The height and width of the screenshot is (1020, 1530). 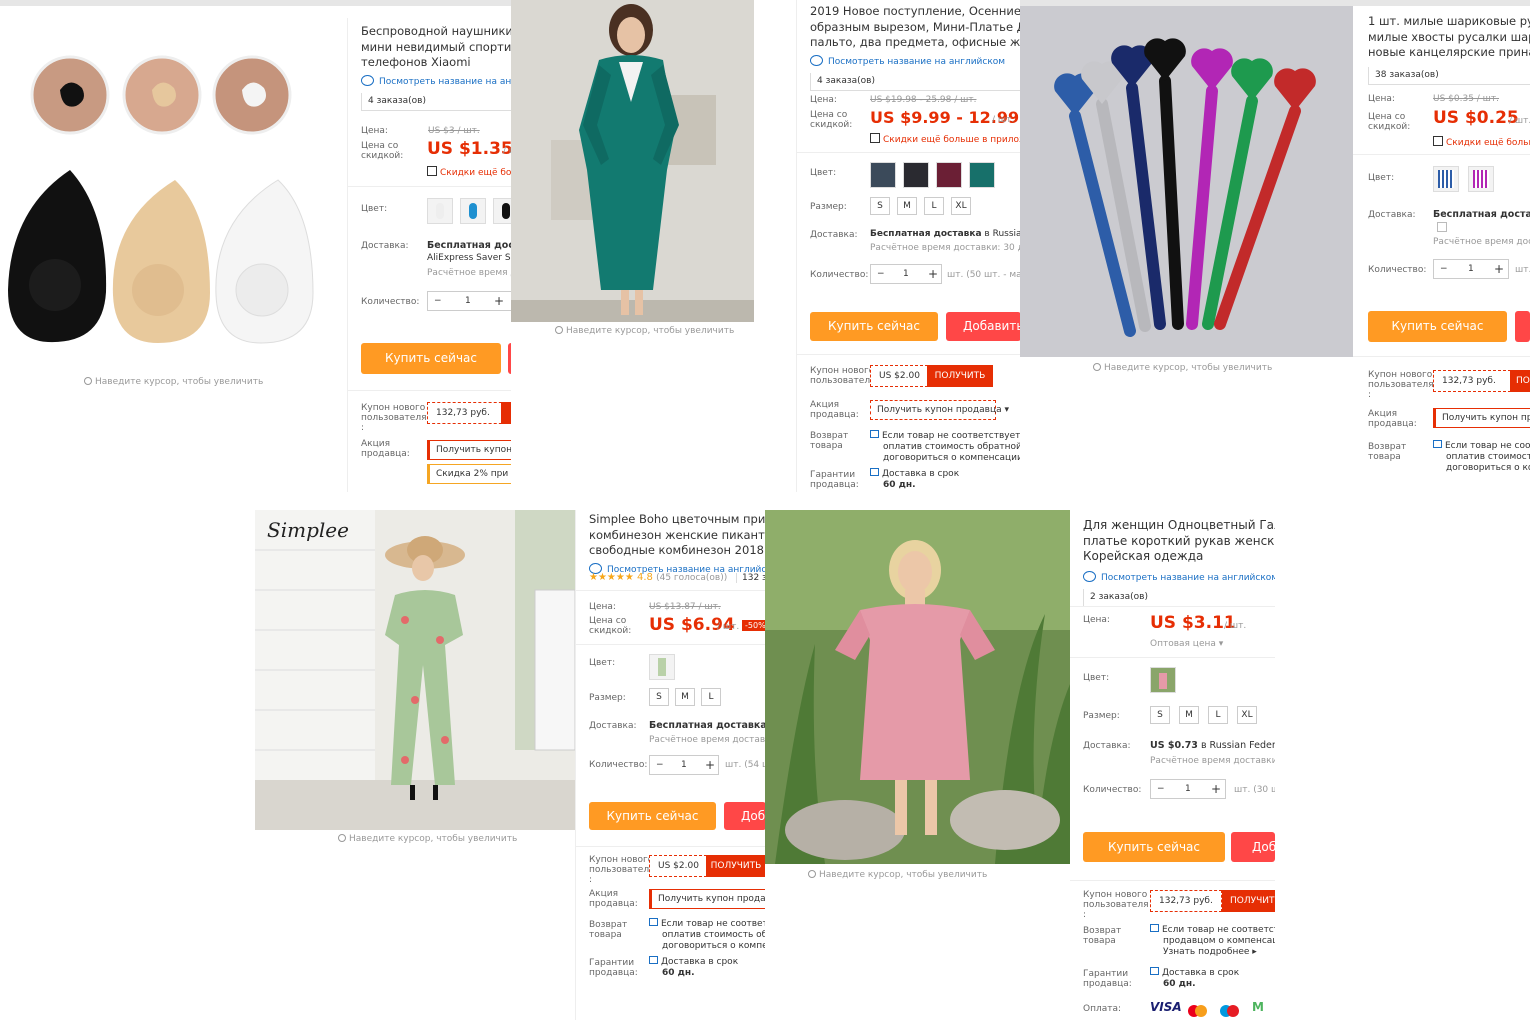 I want to click on product-title-line: телефонов Xiaomi, so click(x=416, y=62).